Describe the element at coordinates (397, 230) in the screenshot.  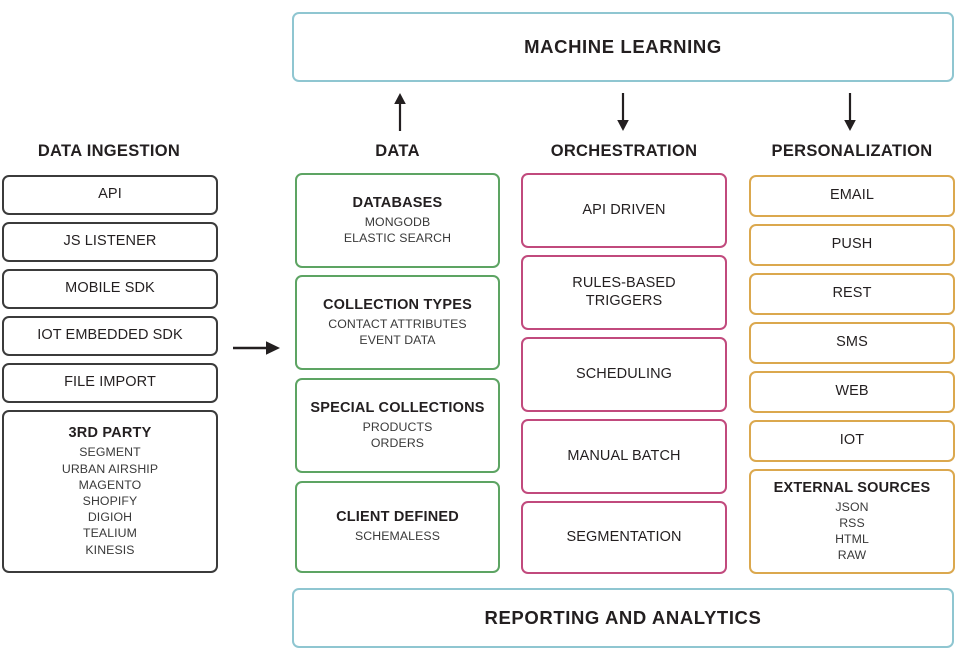
I see `data-databases-list: MONGODB ELASTIC SEARCH` at that location.